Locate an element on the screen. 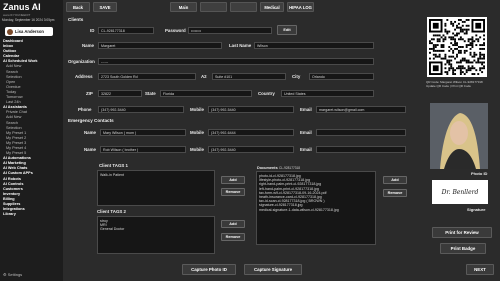  documents-add-button: Add is located at coordinates (395, 180).